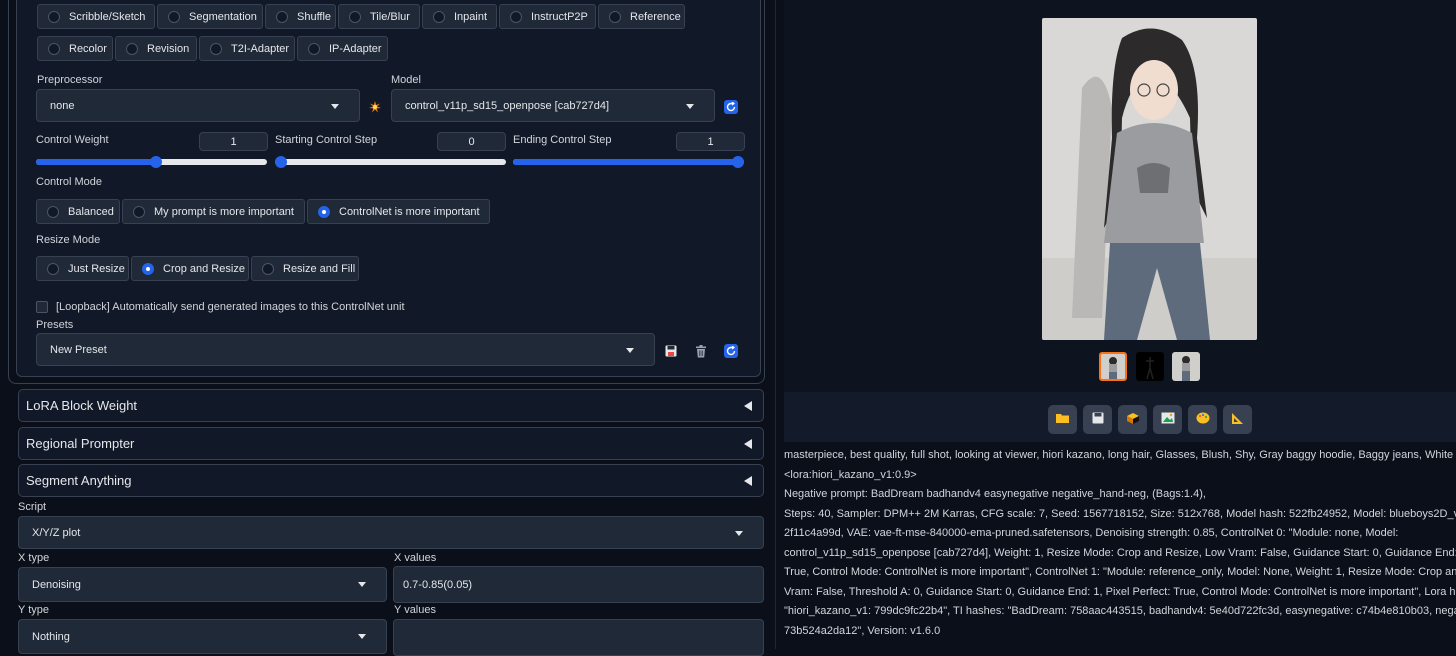  Describe the element at coordinates (391, 405) in the screenshot. I see `accordion-lora-block-weight: LoRA Block Weight` at that location.